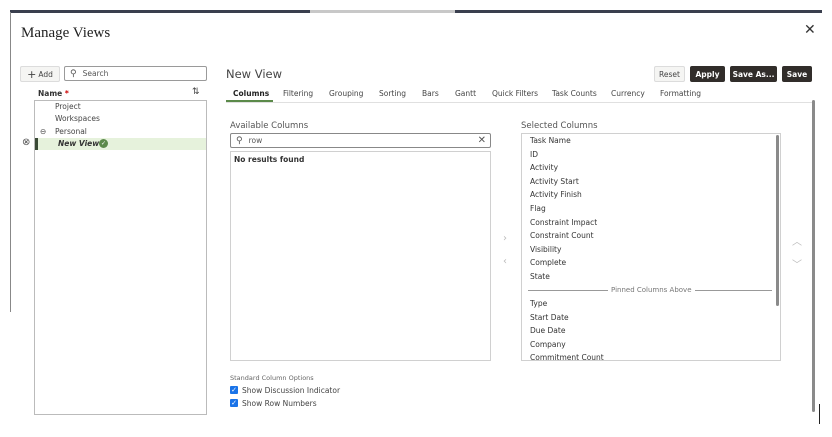 Image resolution: width=832 pixels, height=437 pixels. What do you see at coordinates (77, 118) in the screenshot?
I see `tree-item-workspaces: Workspaces` at bounding box center [77, 118].